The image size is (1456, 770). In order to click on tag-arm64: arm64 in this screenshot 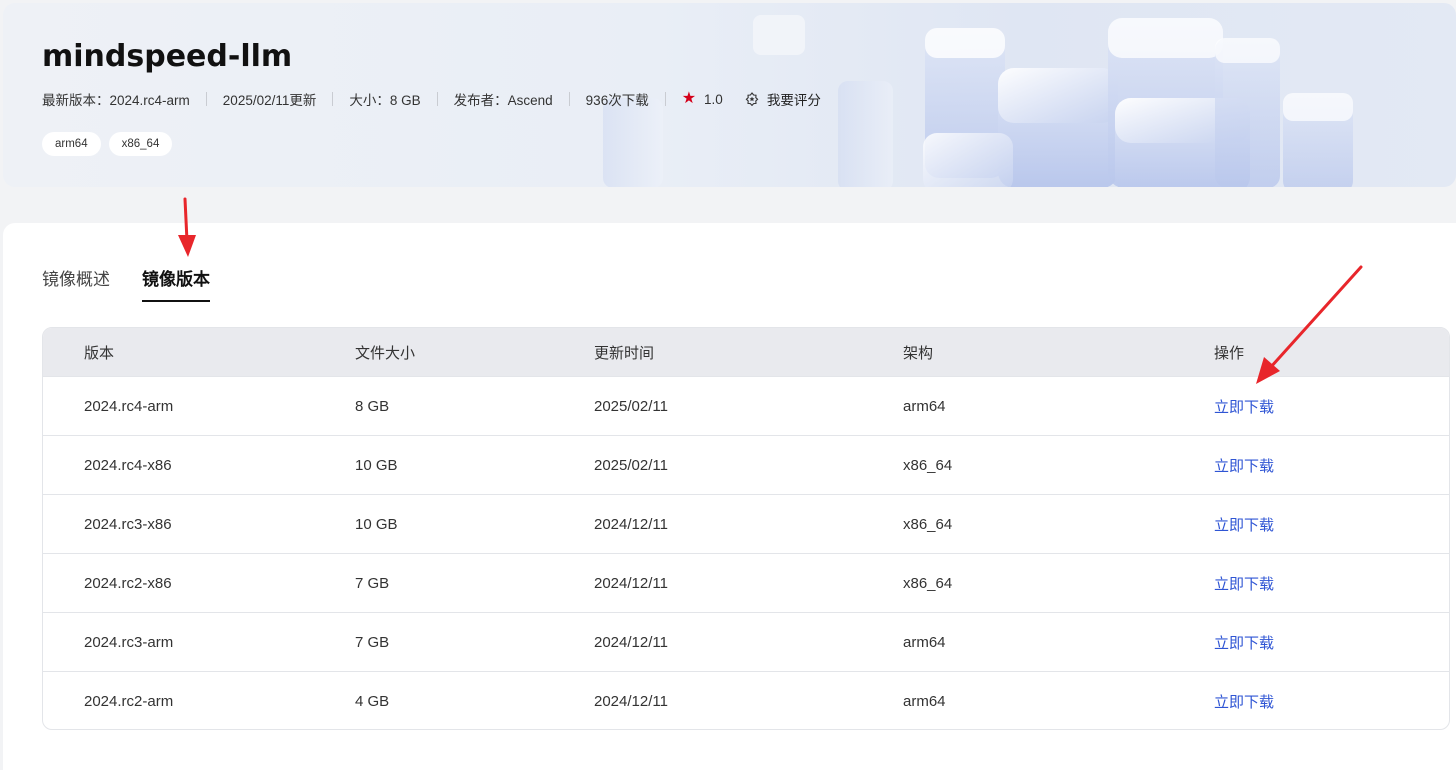, I will do `click(71, 144)`.